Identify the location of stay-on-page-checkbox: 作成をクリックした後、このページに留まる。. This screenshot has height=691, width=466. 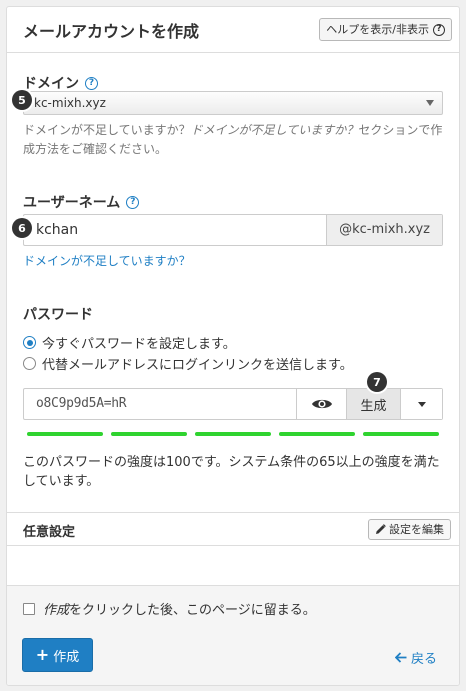
(169, 608).